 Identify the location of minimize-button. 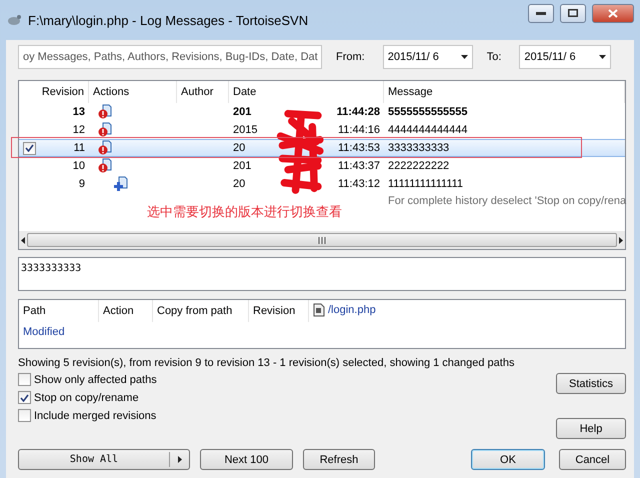
(541, 13).